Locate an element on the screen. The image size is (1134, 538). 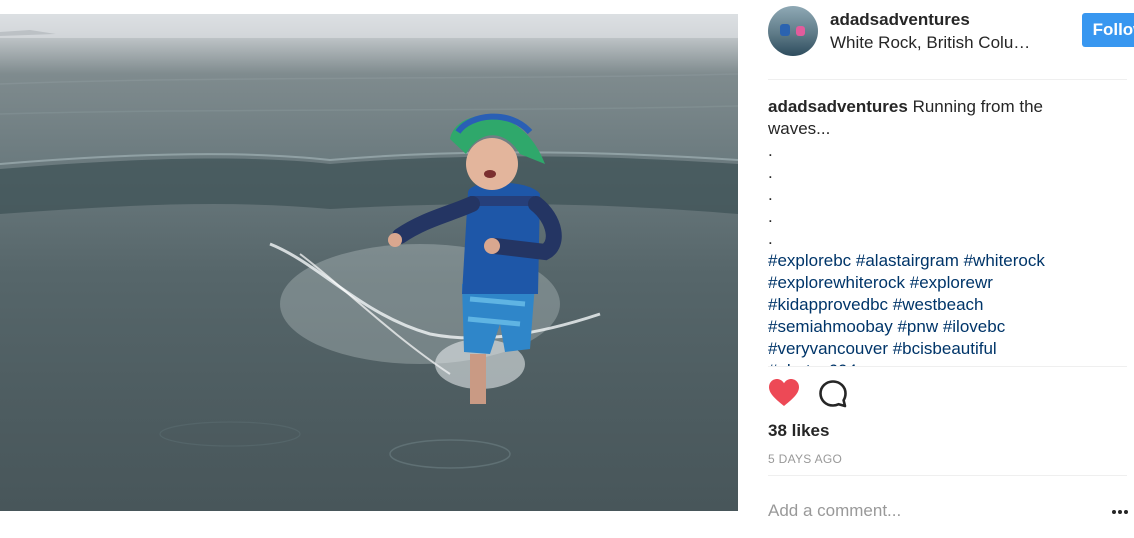
header-divider is located at coordinates (947, 79).